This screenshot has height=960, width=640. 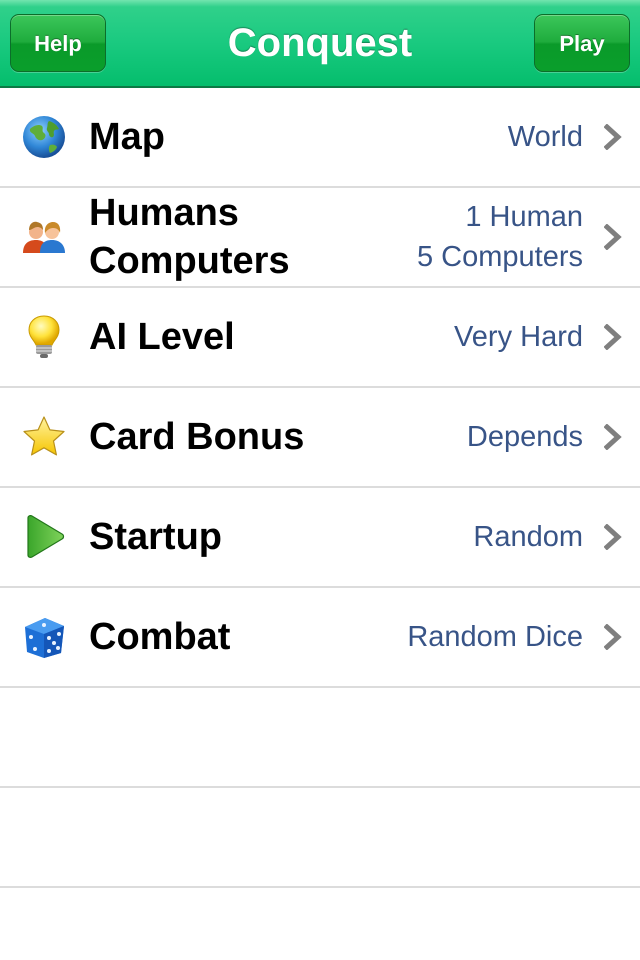 I want to click on help-button: Help, so click(x=58, y=43).